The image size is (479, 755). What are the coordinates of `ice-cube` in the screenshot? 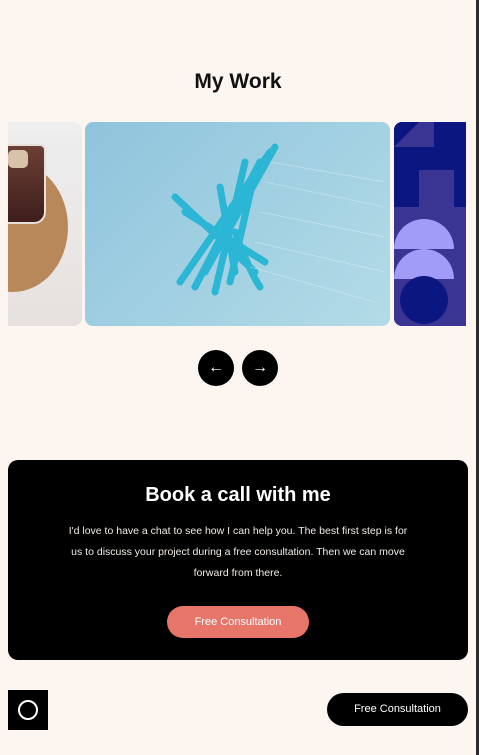 It's located at (18, 159).